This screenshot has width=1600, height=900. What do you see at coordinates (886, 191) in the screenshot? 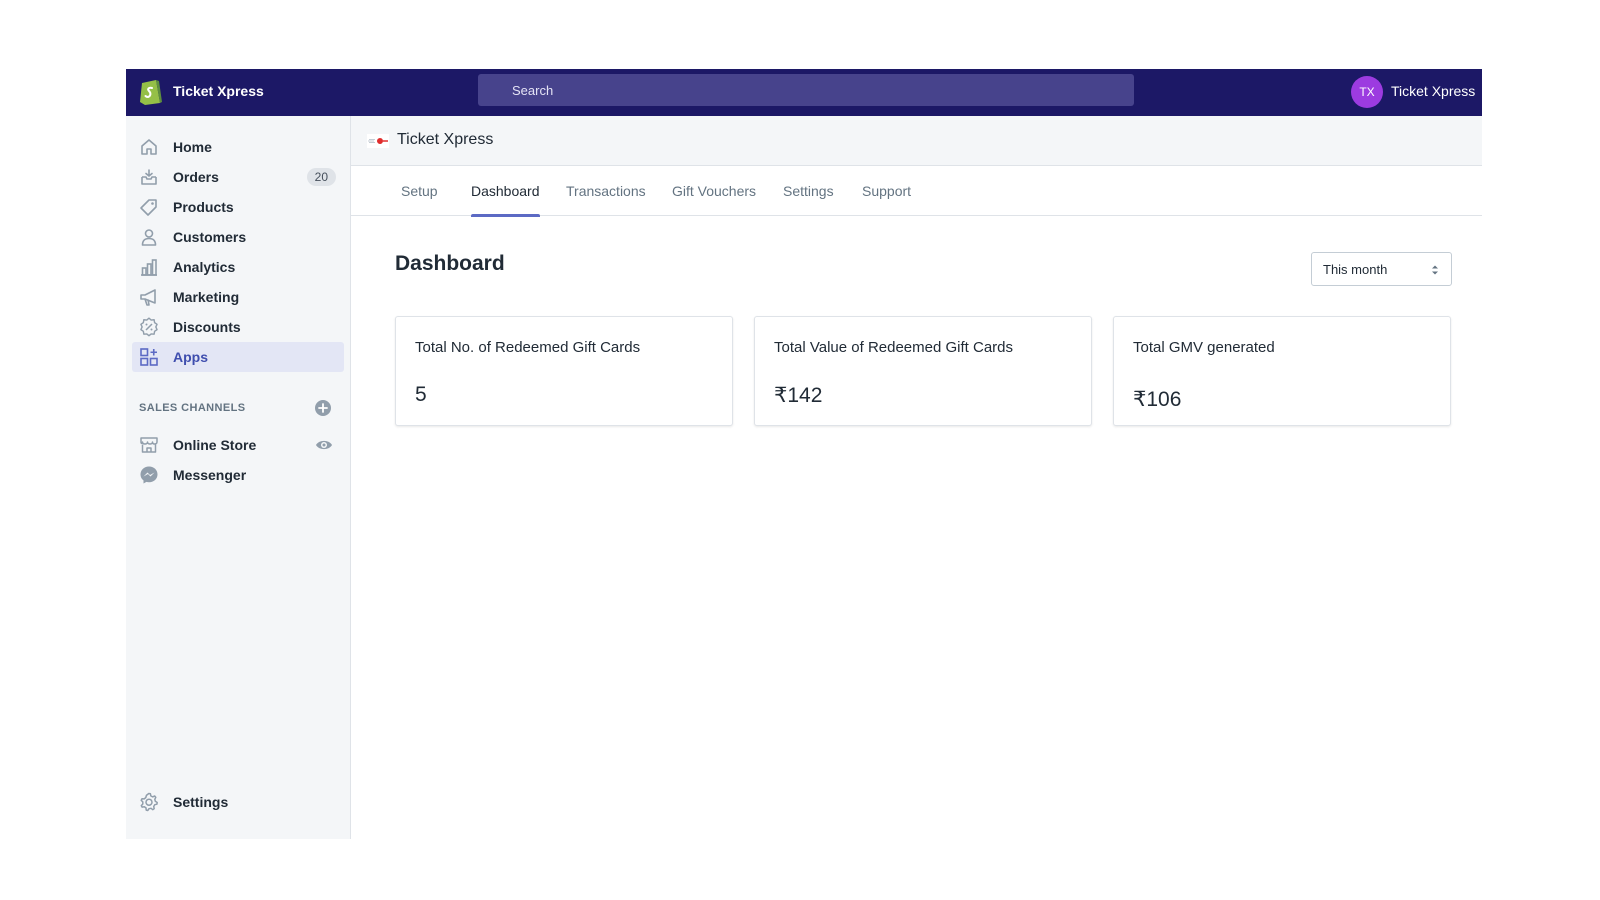
I see `tab-support: Support` at bounding box center [886, 191].